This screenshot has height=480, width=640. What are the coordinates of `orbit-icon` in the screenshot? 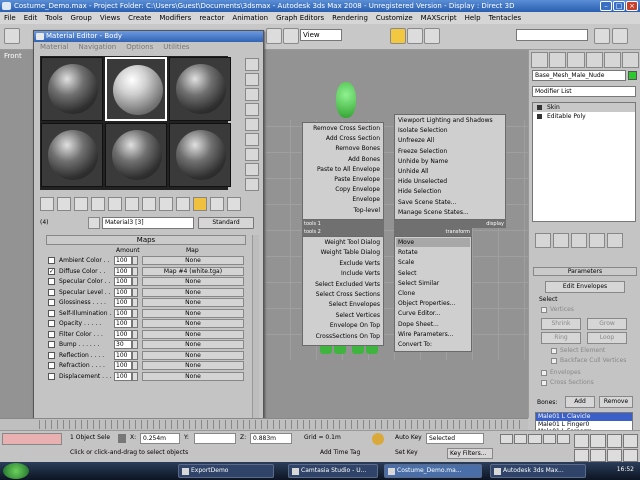 It's located at (614, 455).